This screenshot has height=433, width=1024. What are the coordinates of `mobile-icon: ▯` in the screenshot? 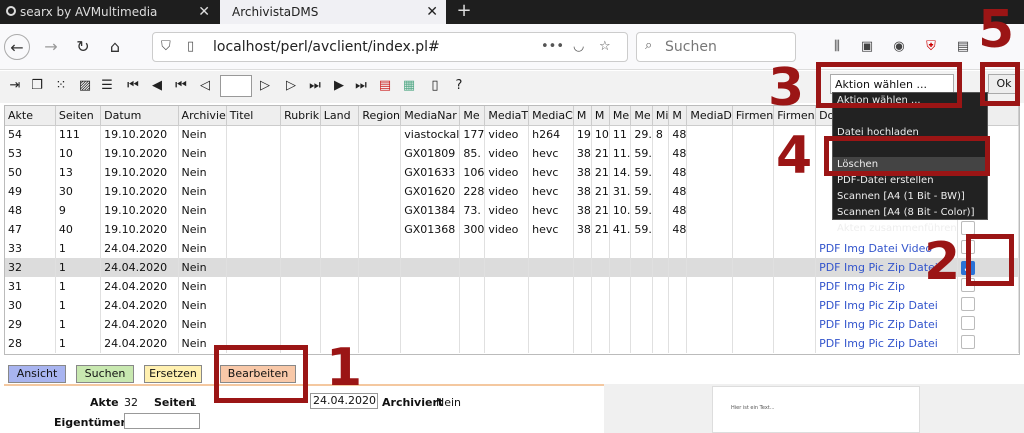 It's located at (435, 86).